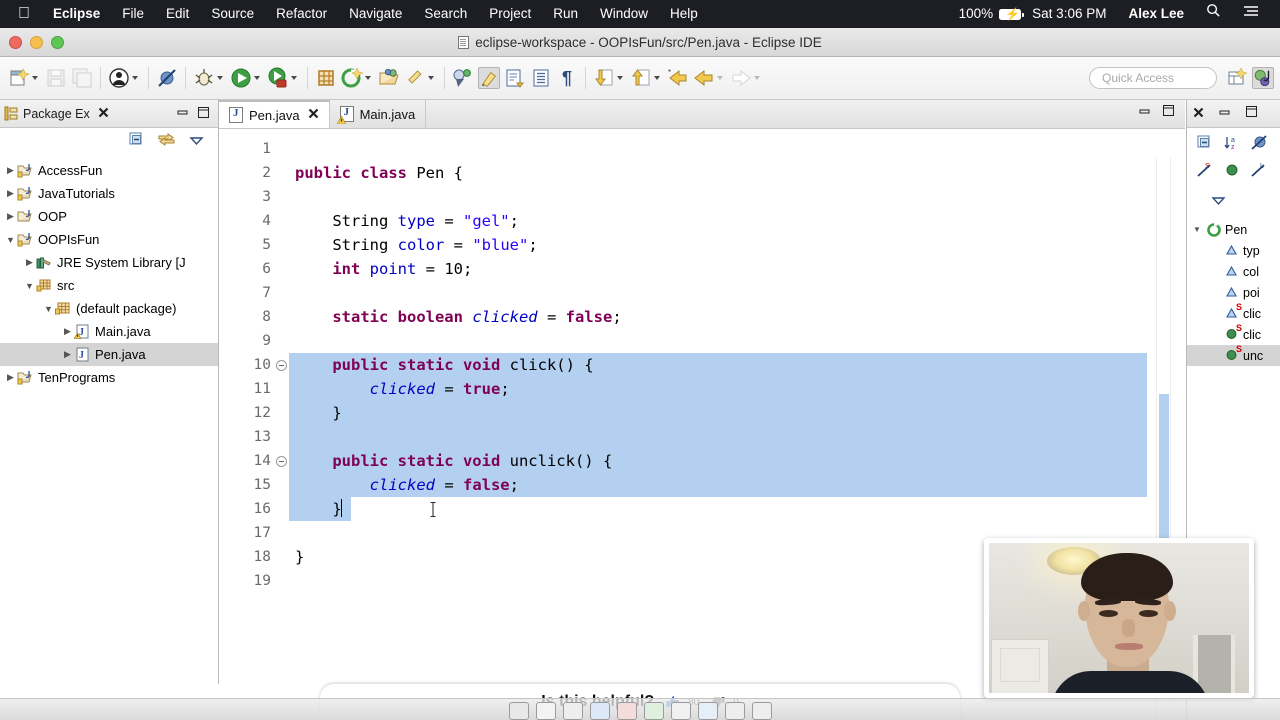 This screenshot has height=720, width=1280. I want to click on new-java-package-button, so click(326, 78).